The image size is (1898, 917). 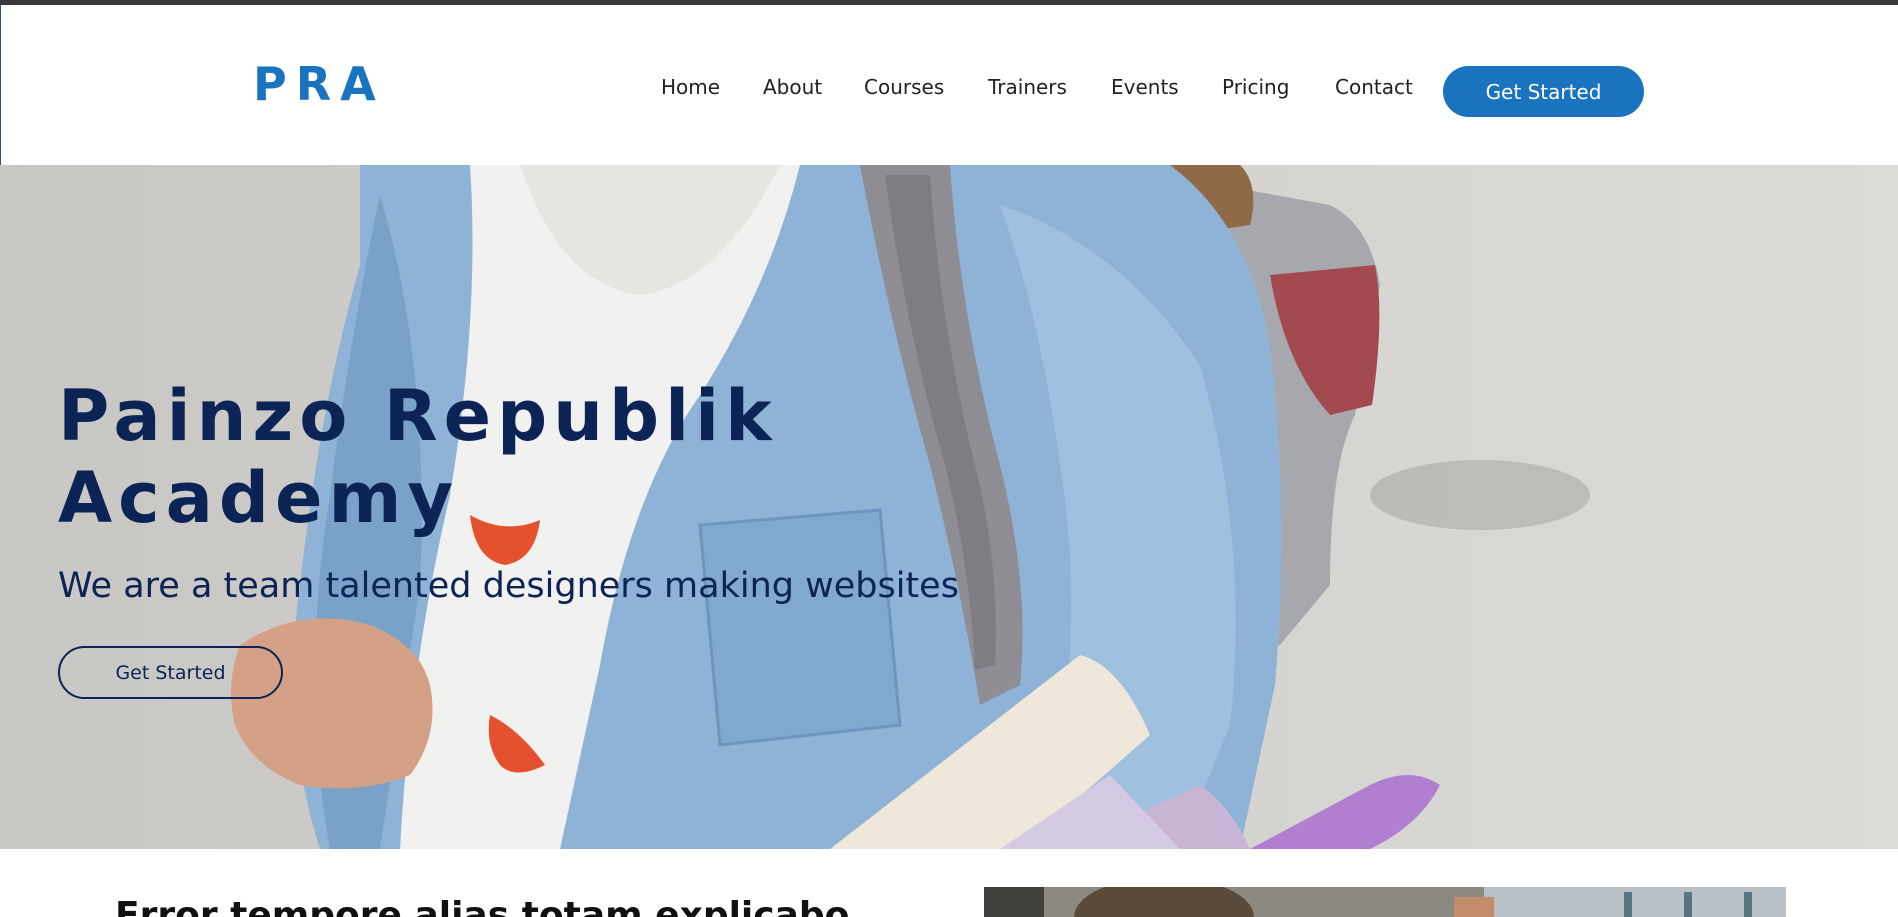 I want to click on about-image-art, so click(x=1385, y=902).